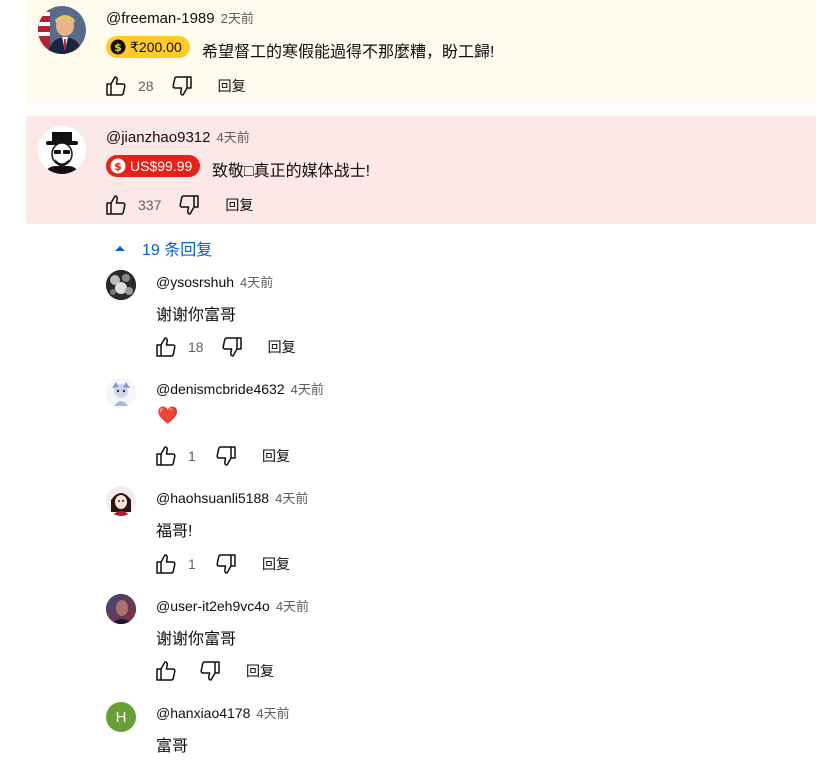  What do you see at coordinates (161, 166) in the screenshot?
I see `superchat-amount: US$99.99` at bounding box center [161, 166].